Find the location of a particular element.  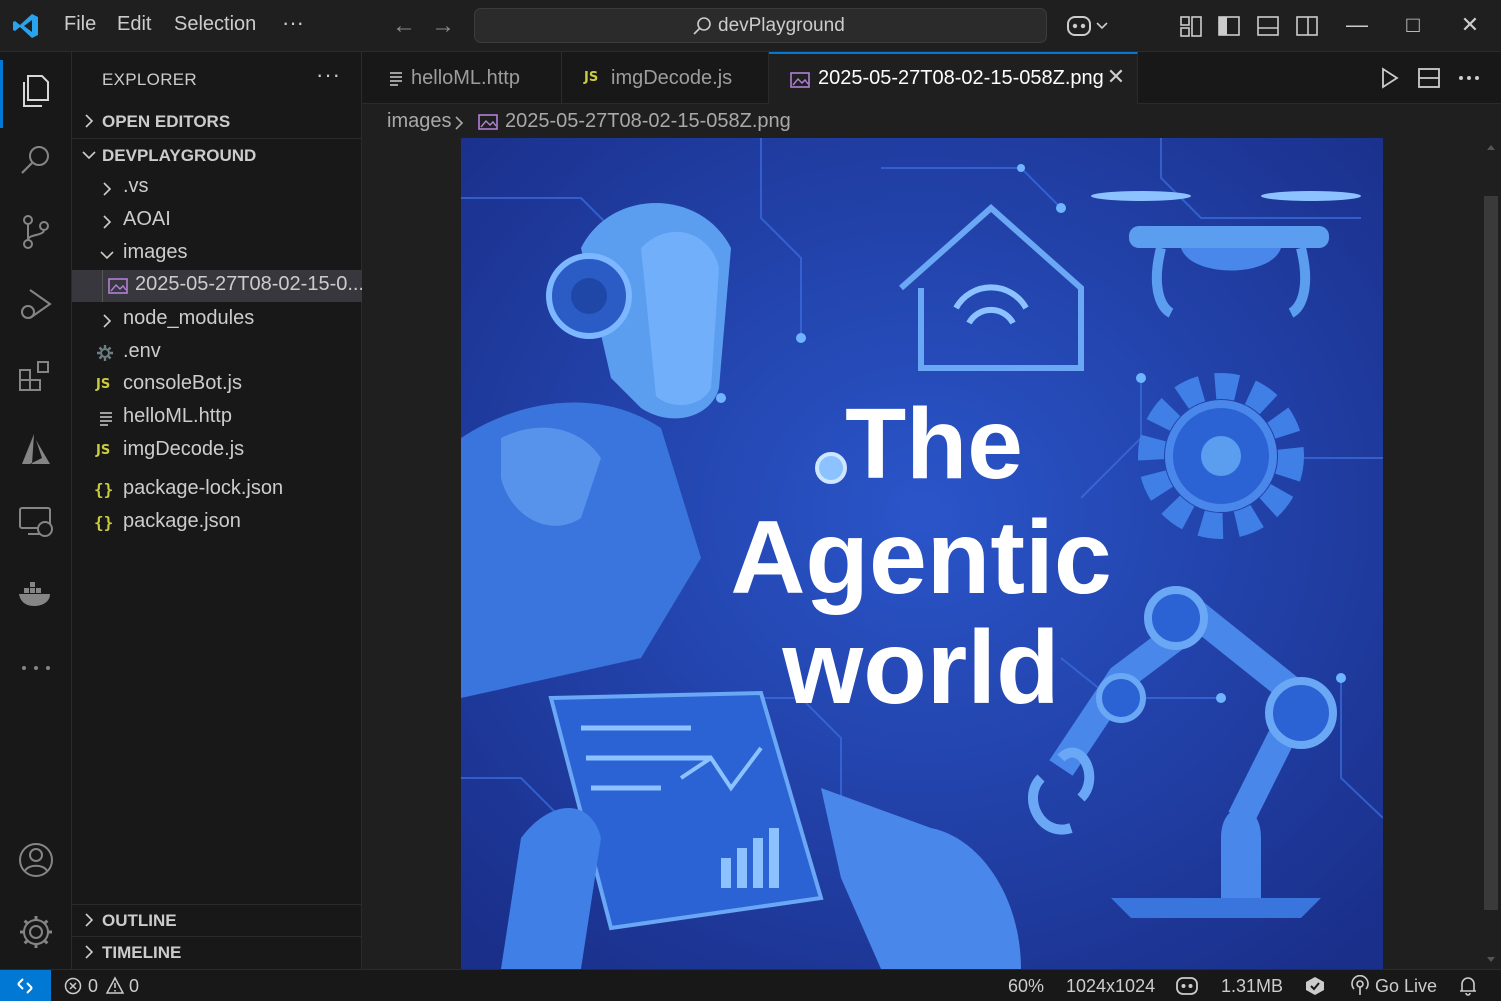

extensions-icon is located at coordinates (36, 376).